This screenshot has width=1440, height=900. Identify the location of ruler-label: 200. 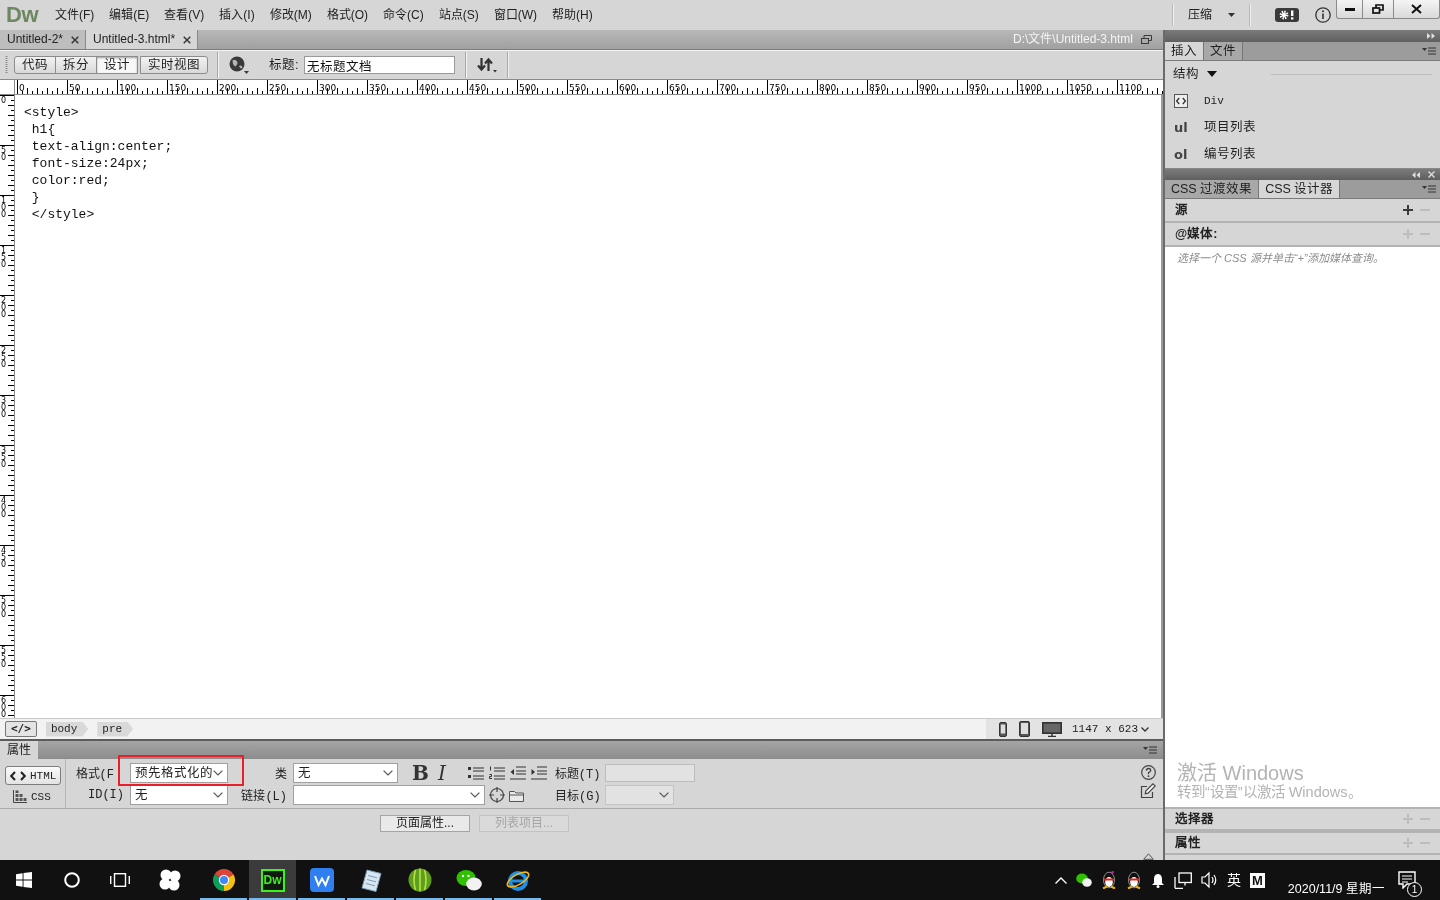
(228, 88).